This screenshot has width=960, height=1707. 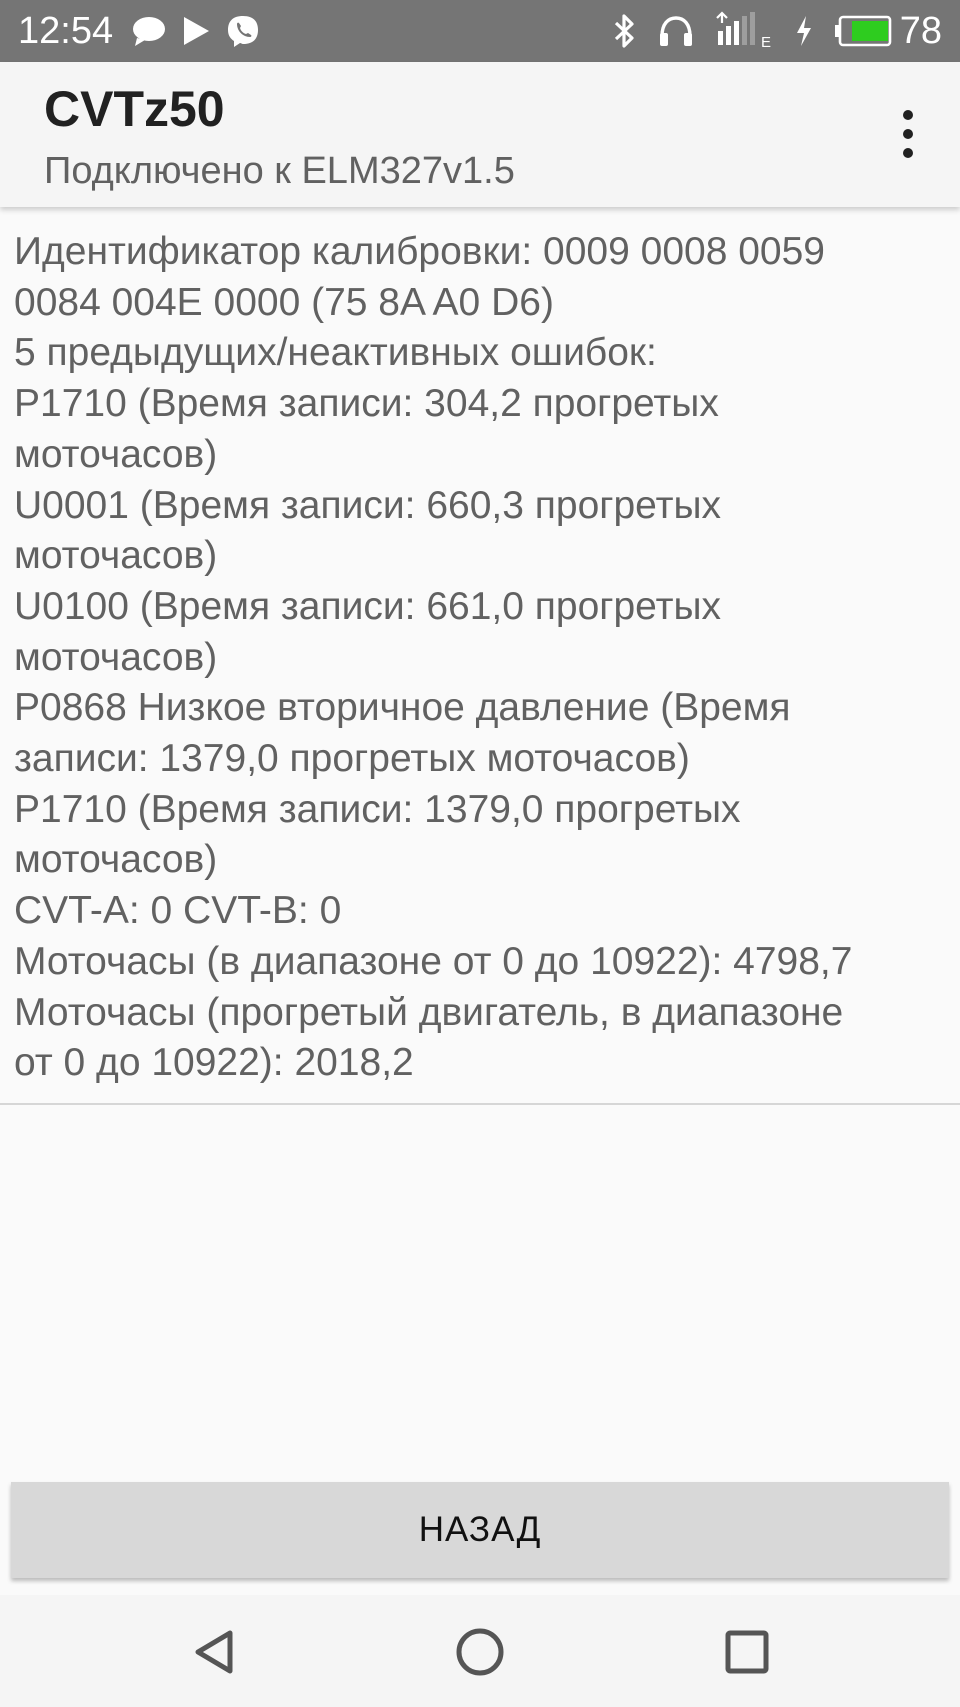 What do you see at coordinates (352, 759) in the screenshot?
I see `info-line: записи: 1379,0 прогретых моточасов)` at bounding box center [352, 759].